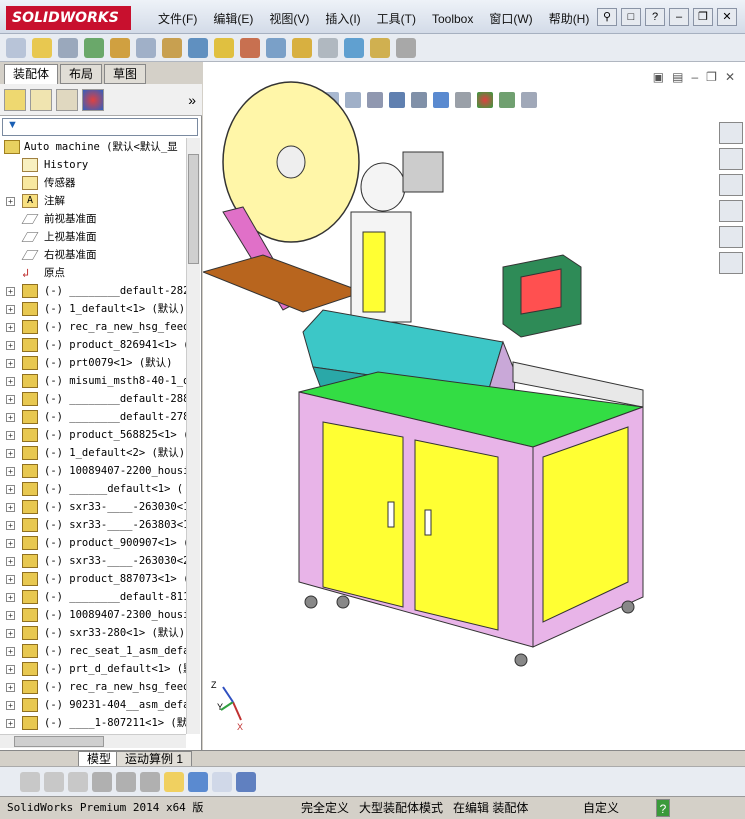  What do you see at coordinates (41, 99) in the screenshot?
I see `property-manager-icon` at bounding box center [41, 99].